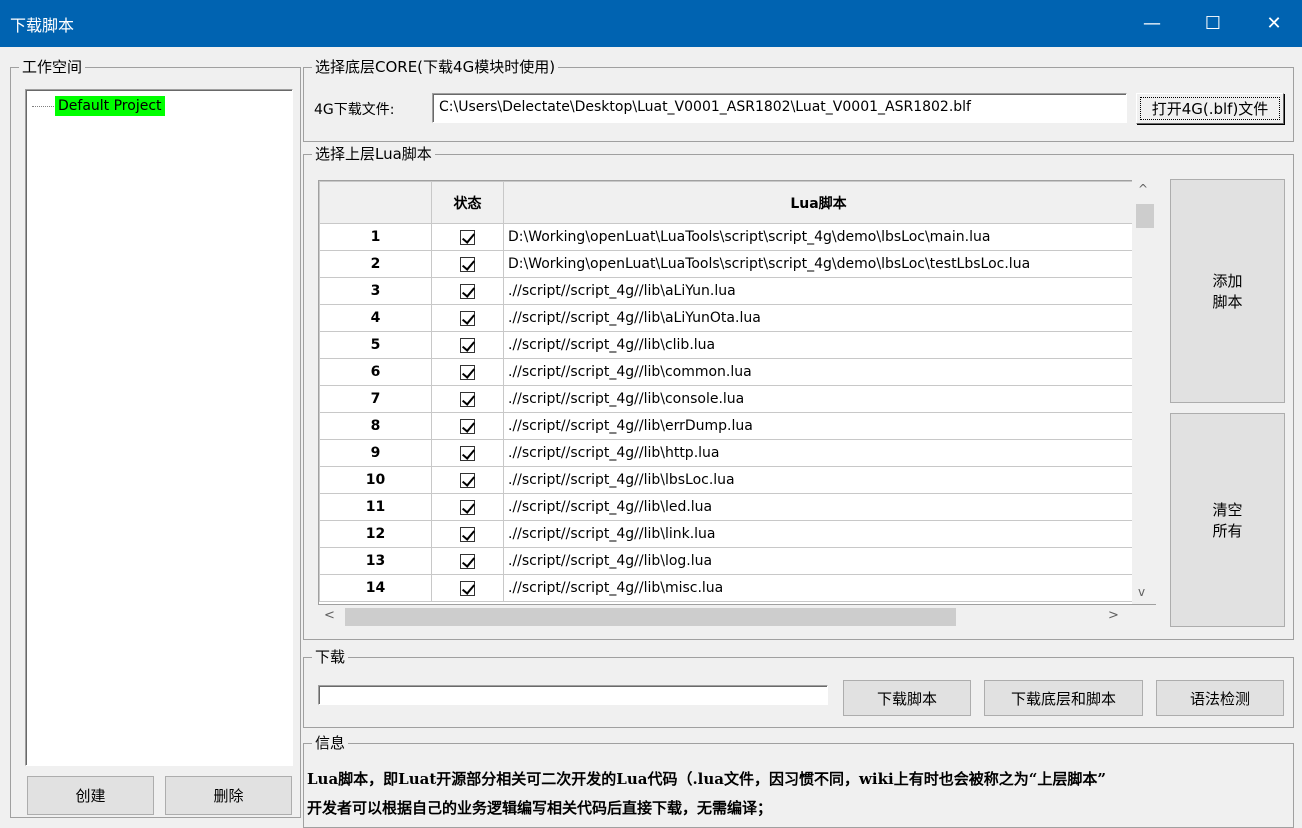 This screenshot has width=1302, height=828. I want to click on window-title: 下载脚本, so click(42, 25).